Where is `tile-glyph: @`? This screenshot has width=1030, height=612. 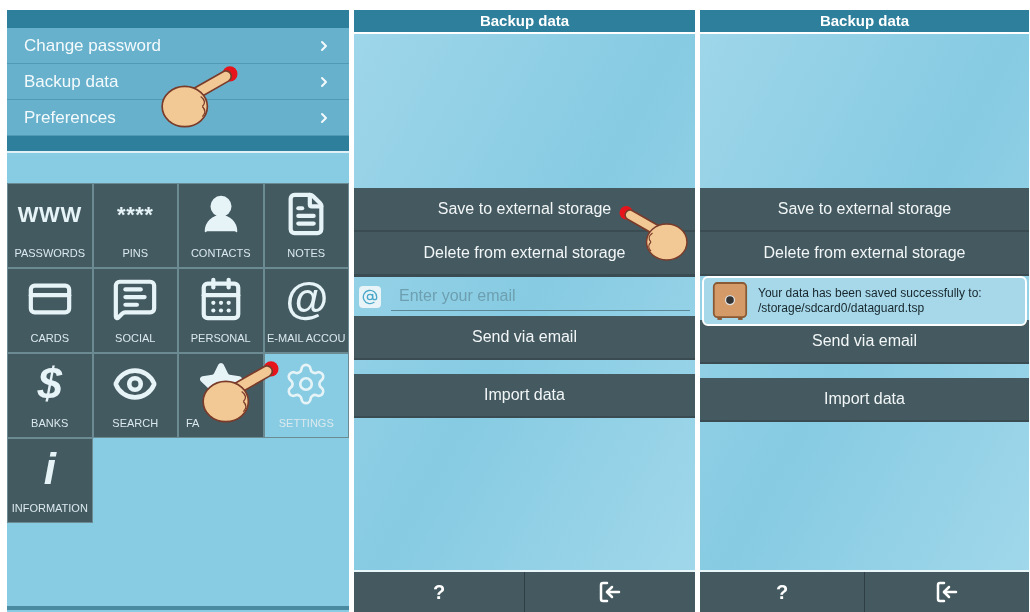 tile-glyph: @ is located at coordinates (306, 299).